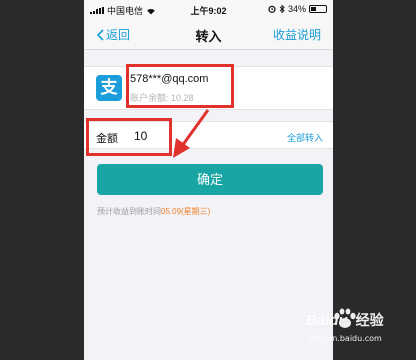 The image size is (416, 360). Describe the element at coordinates (109, 88) in the screenshot. I see `alipay-logo-icon: 支` at that location.